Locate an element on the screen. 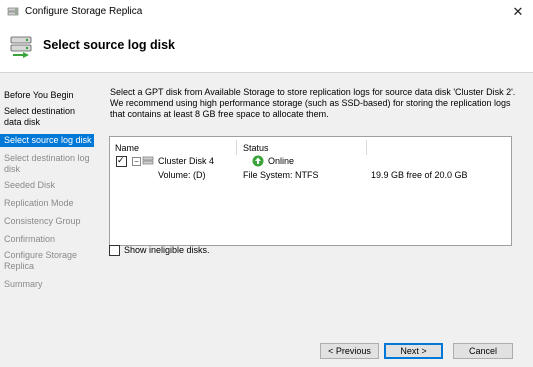 This screenshot has width=533, height=367. disk-checkbox: ✓ is located at coordinates (121, 161).